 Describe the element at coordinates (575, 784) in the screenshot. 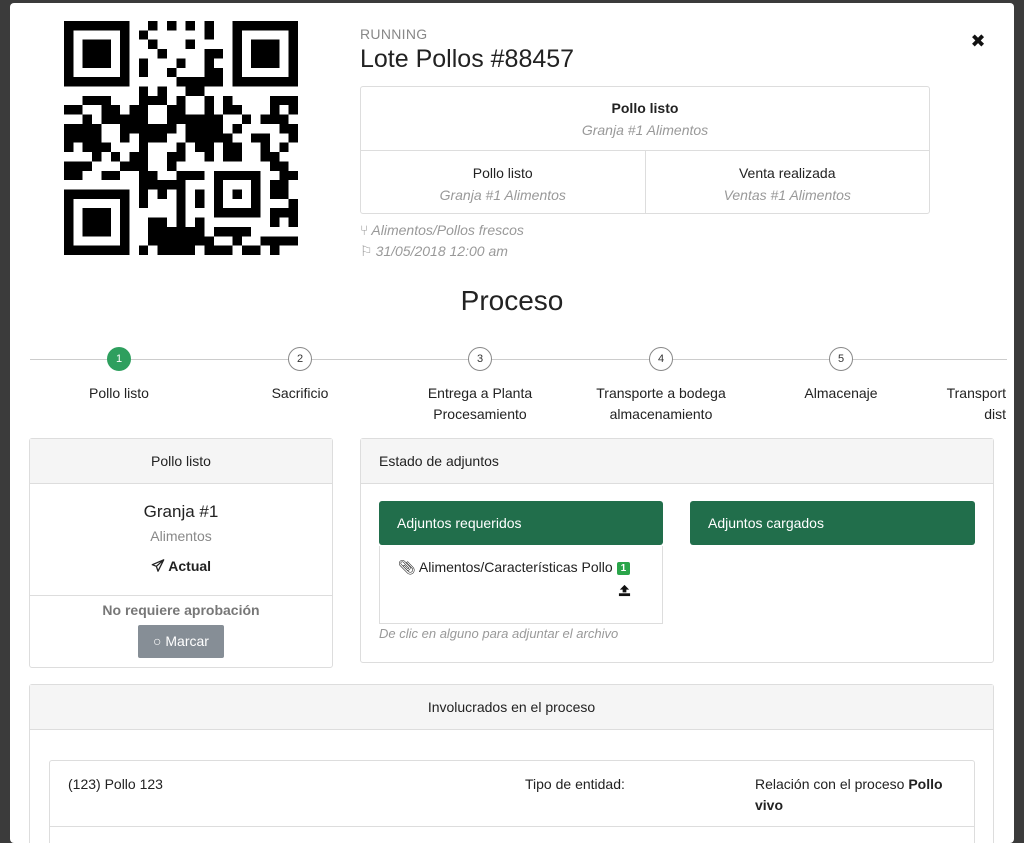

I see `entity-type-label: Tipo de entidad:` at that location.